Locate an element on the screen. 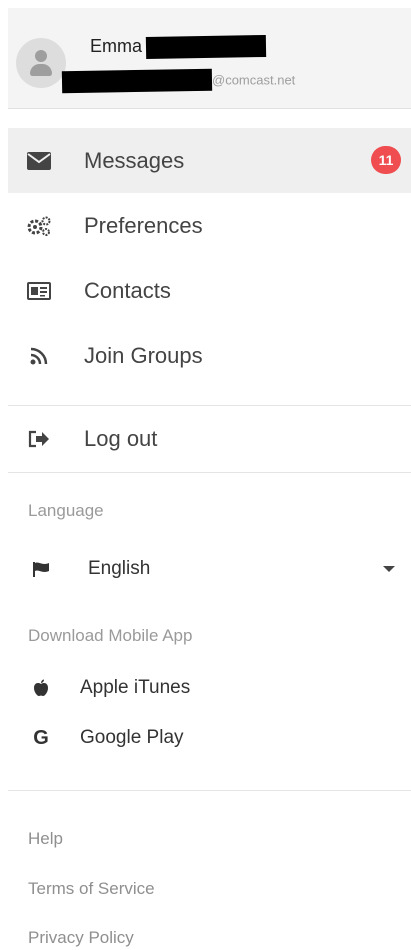 This screenshot has width=411, height=950. user-email: @comcast.net is located at coordinates (178, 81).